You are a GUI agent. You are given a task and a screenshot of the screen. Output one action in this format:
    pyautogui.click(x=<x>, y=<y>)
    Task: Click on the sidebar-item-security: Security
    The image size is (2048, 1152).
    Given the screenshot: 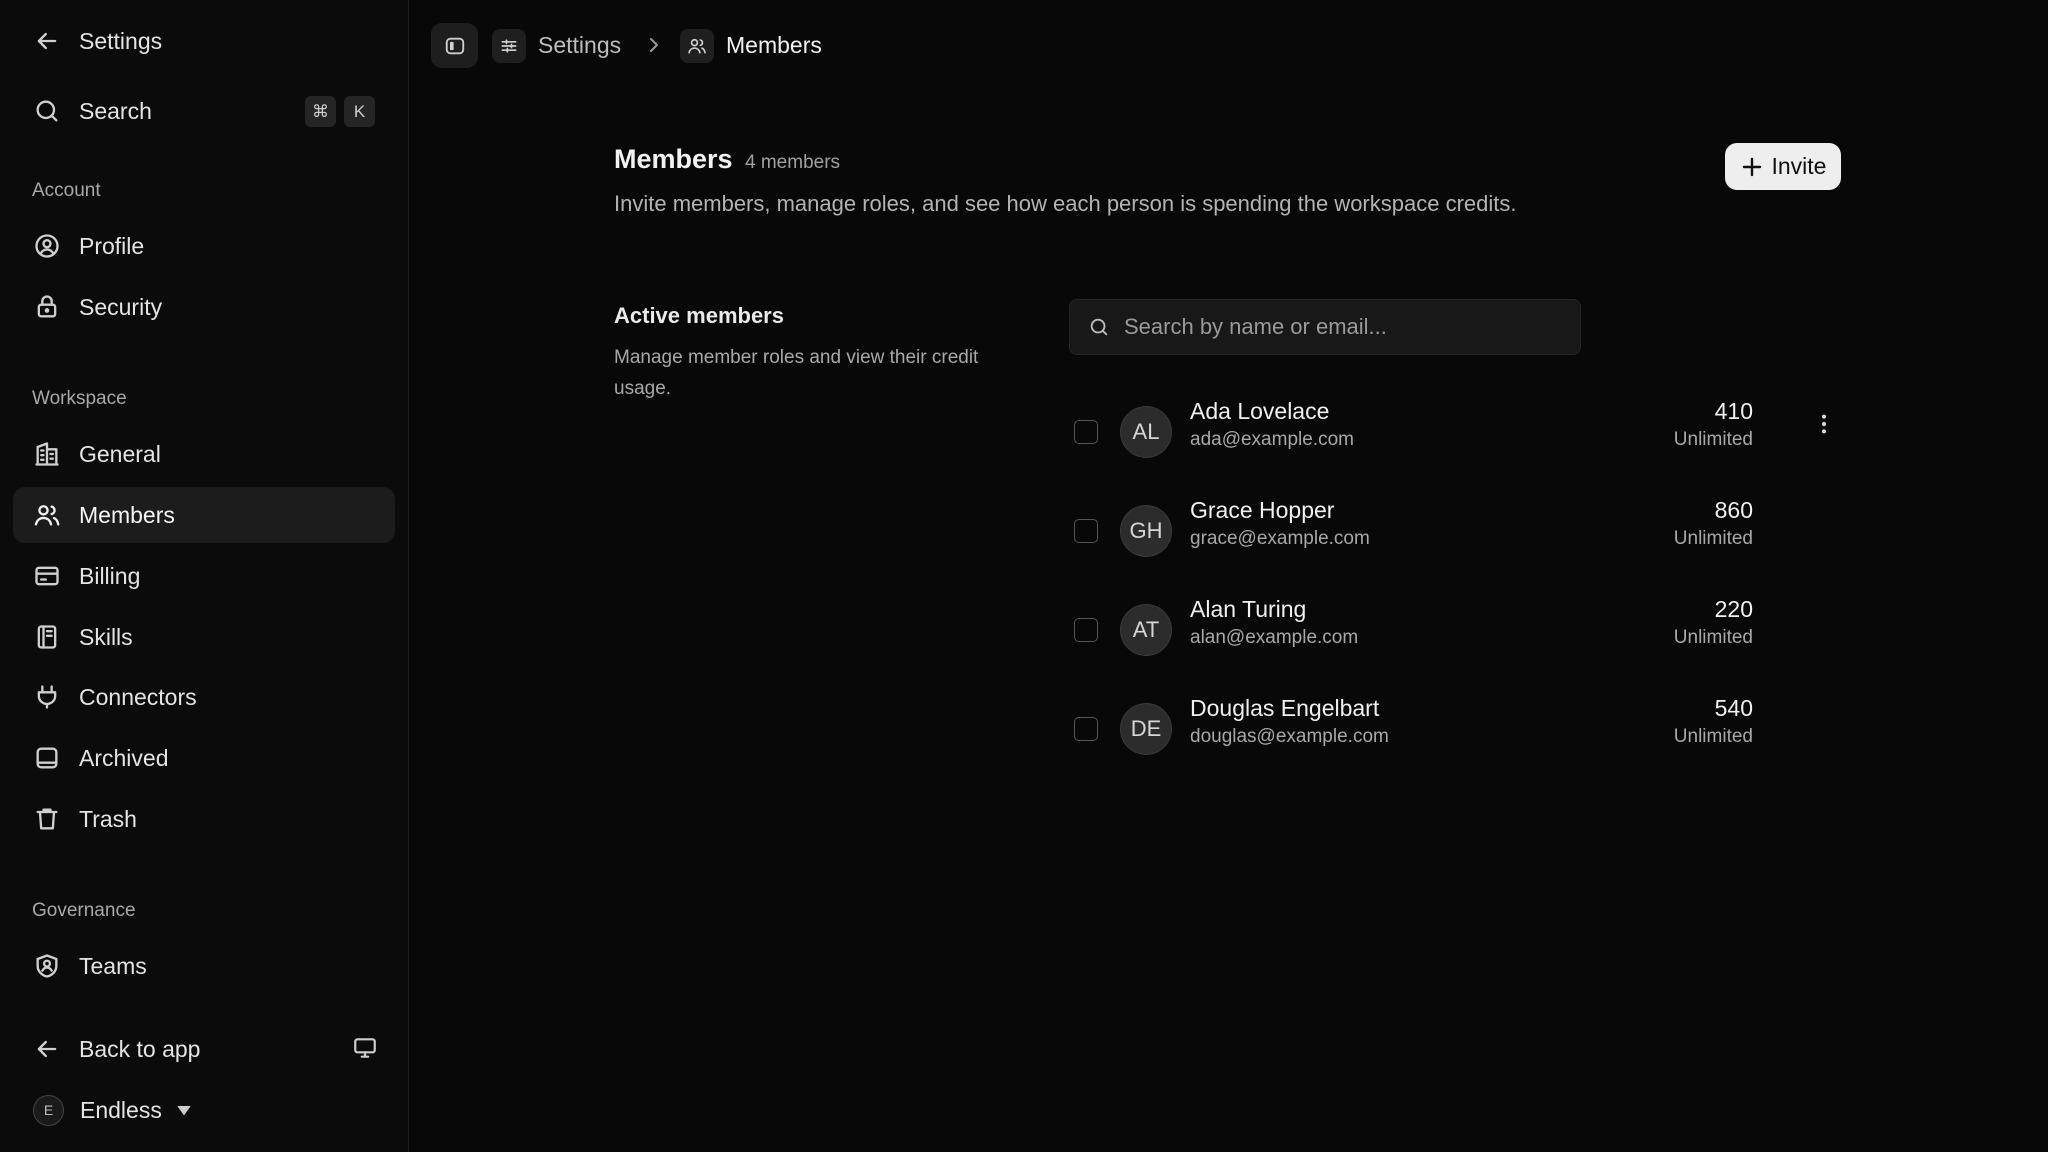 What is the action you would take?
    pyautogui.click(x=204, y=307)
    